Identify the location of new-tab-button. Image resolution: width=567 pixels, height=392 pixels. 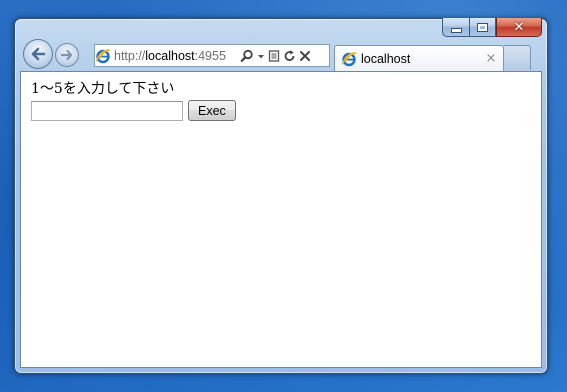
(517, 57).